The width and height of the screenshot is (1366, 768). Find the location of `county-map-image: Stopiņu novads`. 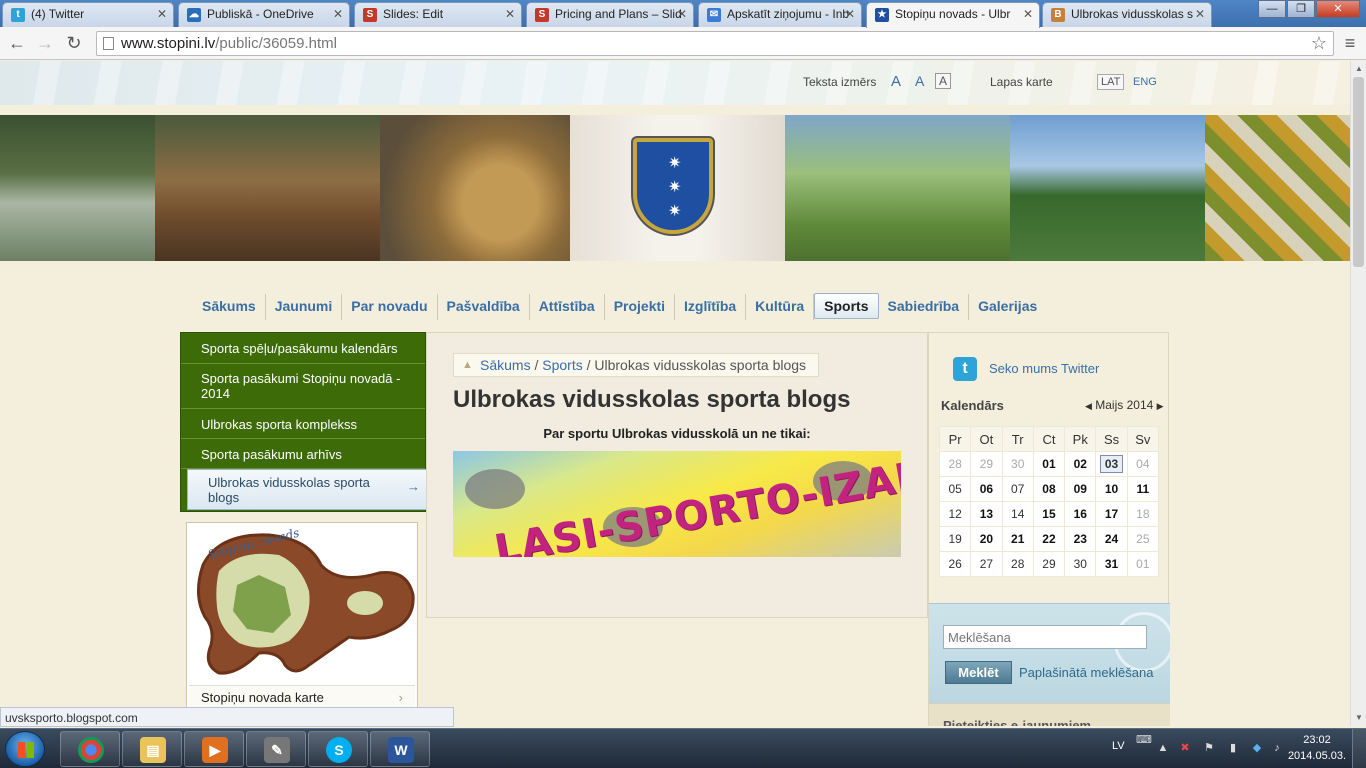

county-map-image: Stopiņu novads is located at coordinates (302, 604).